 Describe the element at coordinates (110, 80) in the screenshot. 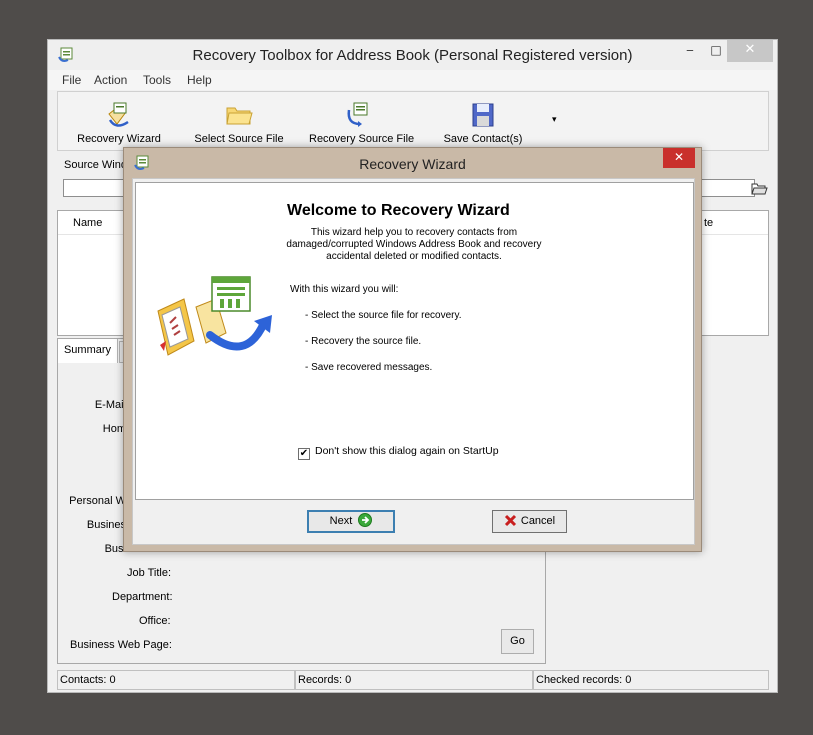

I see `menu-action: Action` at that location.